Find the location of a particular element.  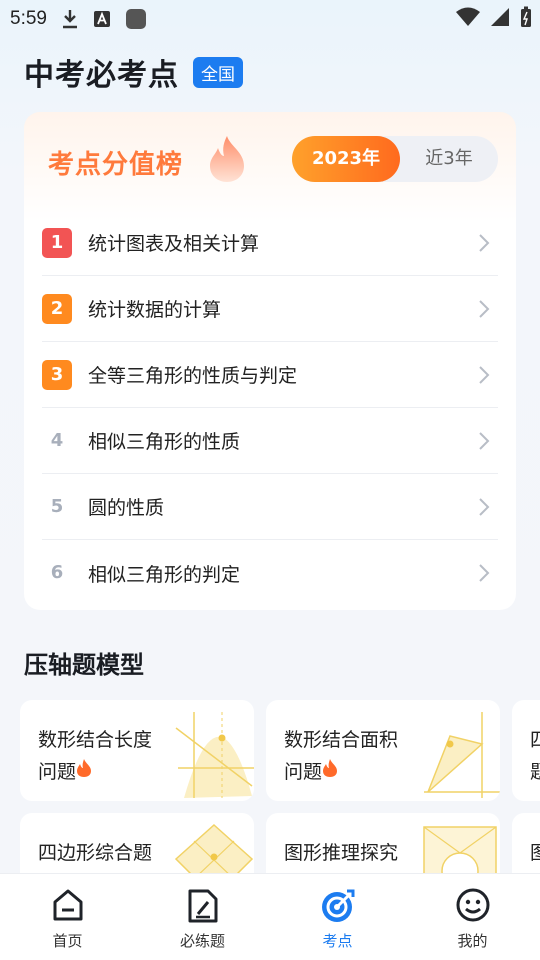

year-option-2023: 2023年 is located at coordinates (346, 159).